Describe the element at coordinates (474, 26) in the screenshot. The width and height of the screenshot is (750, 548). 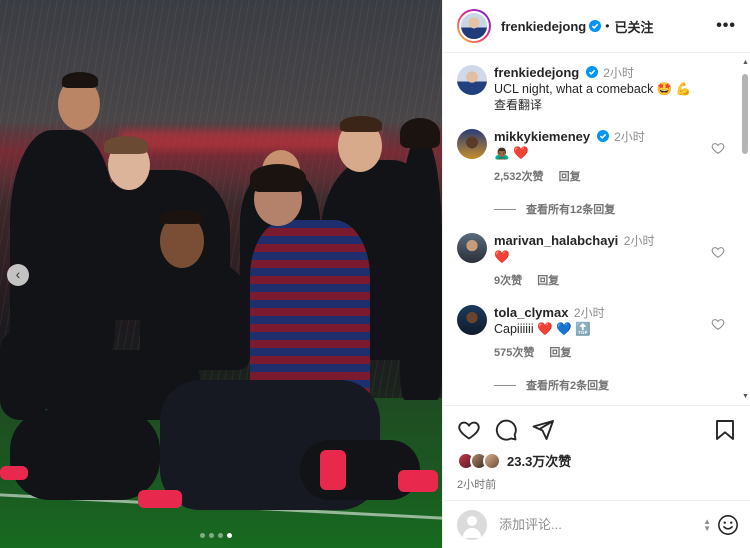
I see `author-avatar` at that location.